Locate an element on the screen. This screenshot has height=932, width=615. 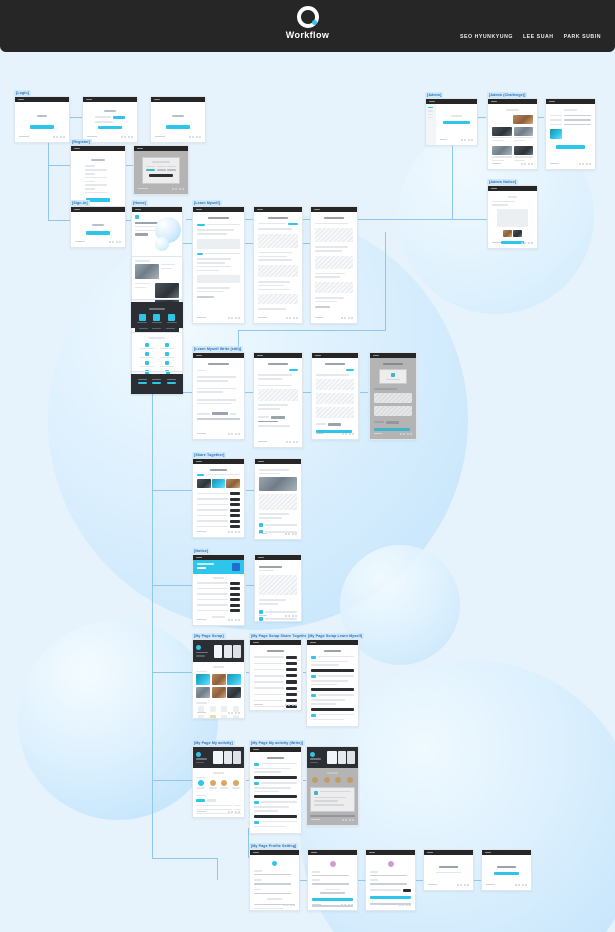
screen-my-page-scrap is located at coordinates (218, 679).